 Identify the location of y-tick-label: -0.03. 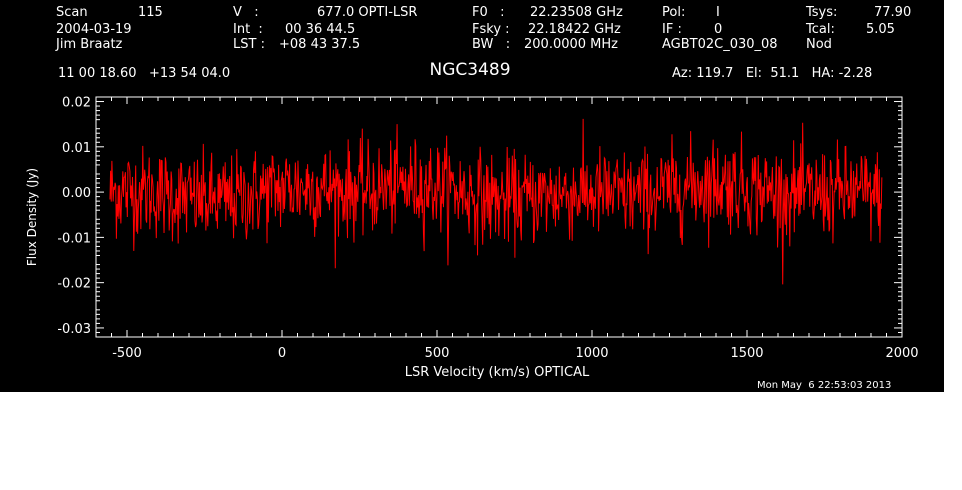
(74, 329).